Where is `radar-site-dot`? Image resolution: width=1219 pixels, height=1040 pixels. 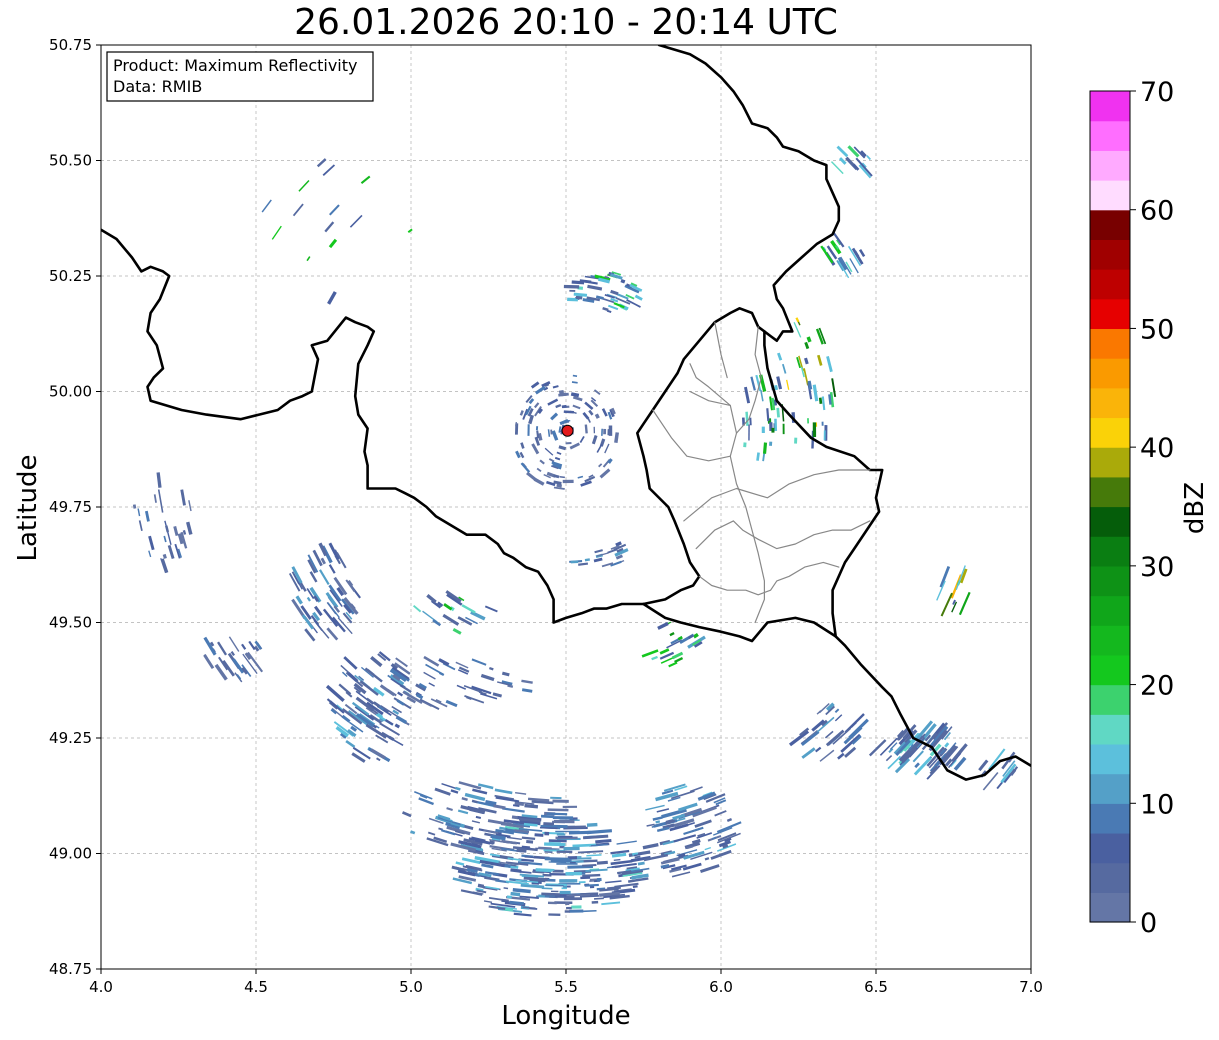 radar-site-dot is located at coordinates (567, 430).